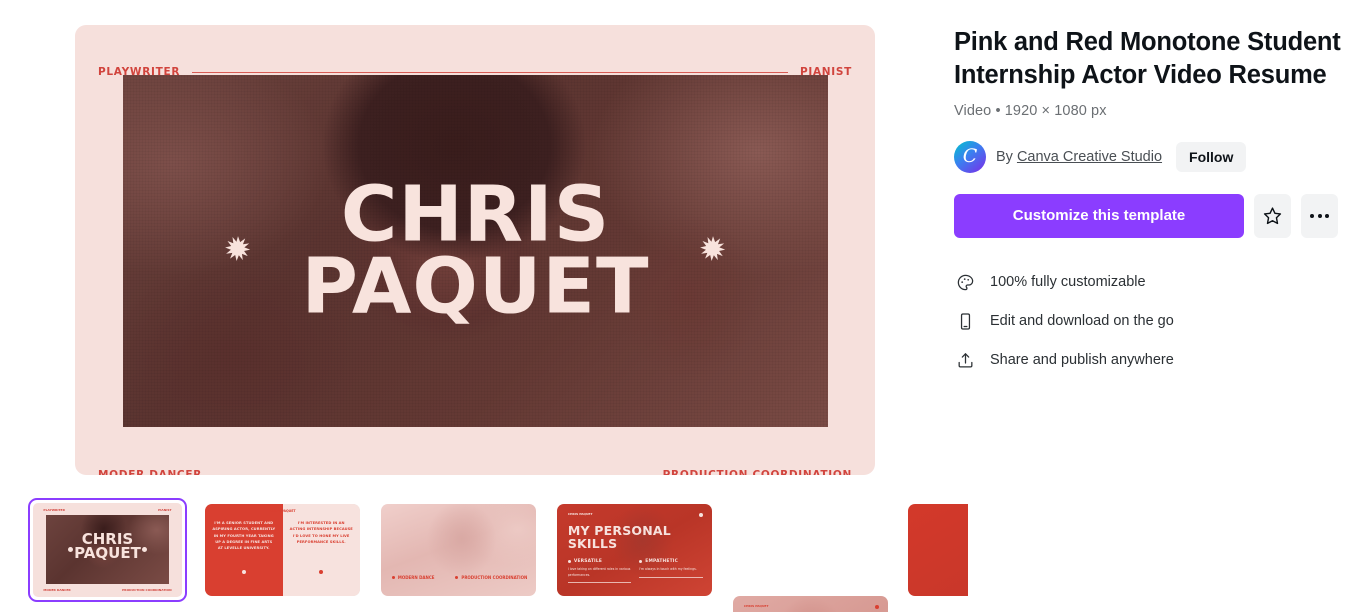 Image resolution: width=1350 pixels, height=612 pixels. I want to click on thumb3-label-b: PRODUCTION COORDINATION, so click(491, 577).